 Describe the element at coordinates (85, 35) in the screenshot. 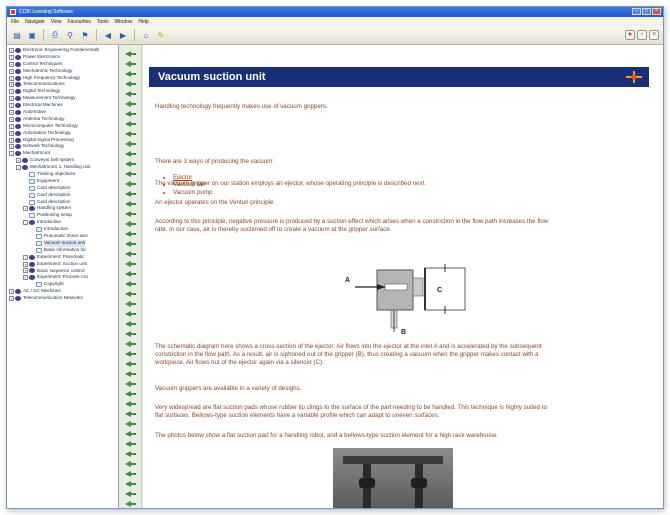

I see `bookmark-icon: ⚑` at that location.